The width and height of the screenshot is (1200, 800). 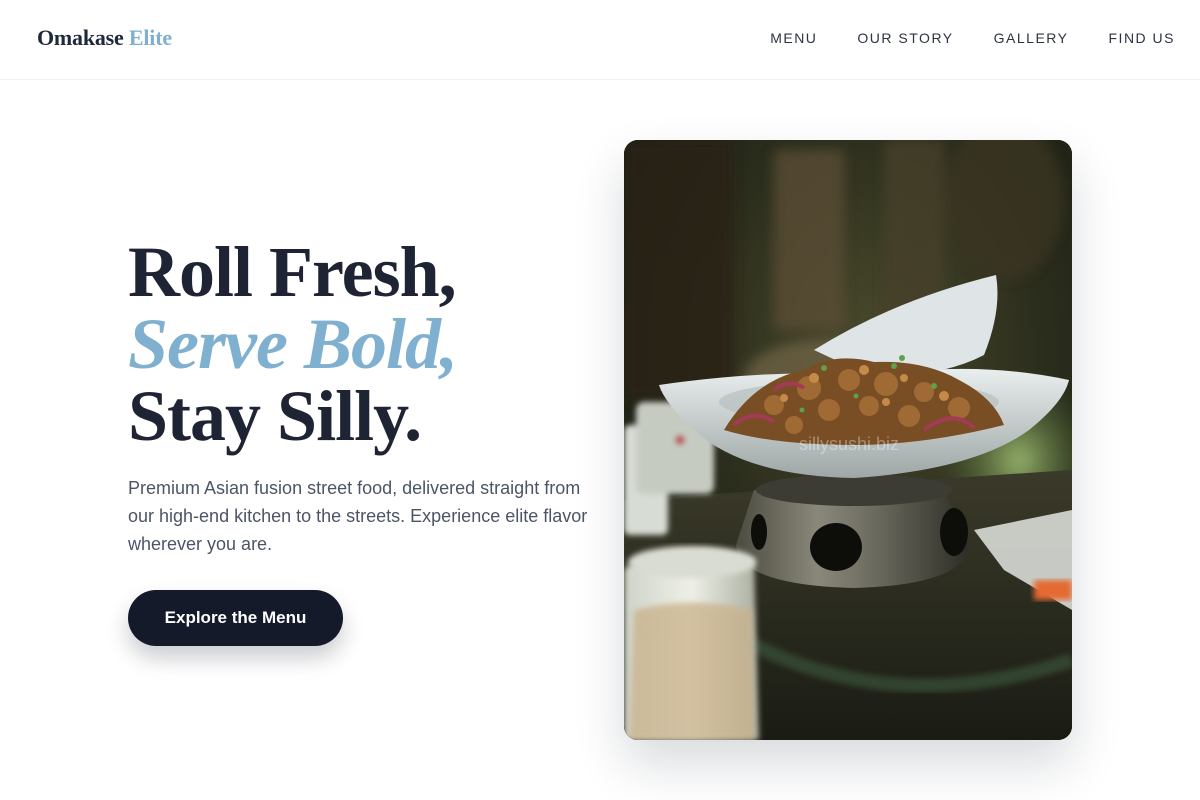 I want to click on headline-line-3: Stay Silly., so click(x=275, y=416).